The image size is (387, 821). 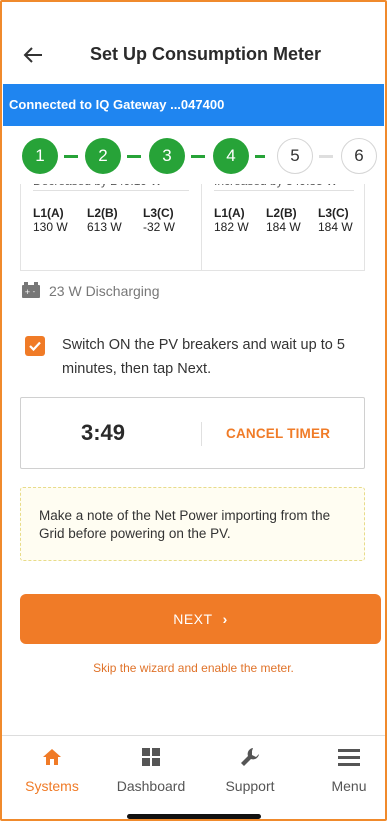 What do you see at coordinates (192, 433) in the screenshot?
I see `timer-panel: 3:49 CANCEL TIMER` at bounding box center [192, 433].